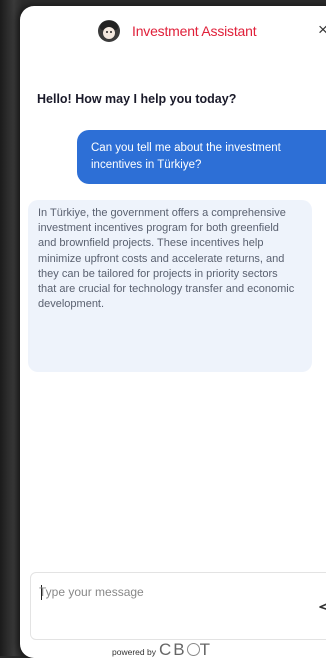  I want to click on brand-logo-circle, so click(193, 649).